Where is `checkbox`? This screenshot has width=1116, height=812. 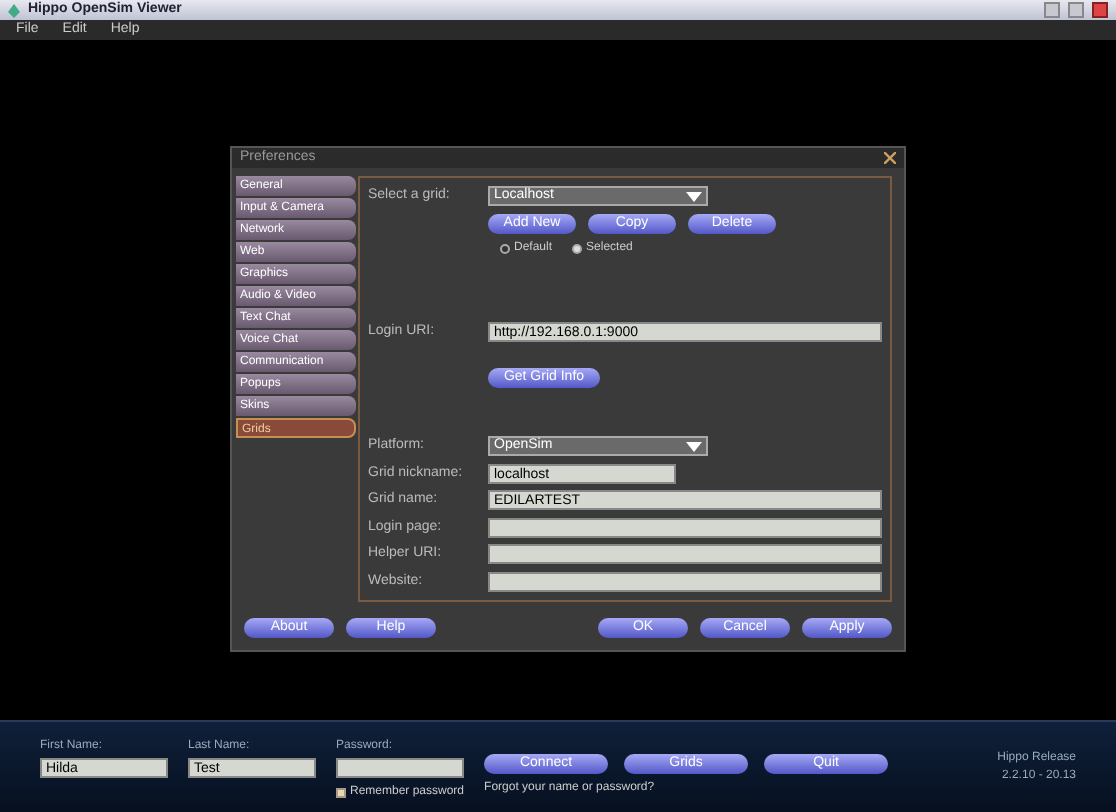 checkbox is located at coordinates (341, 793).